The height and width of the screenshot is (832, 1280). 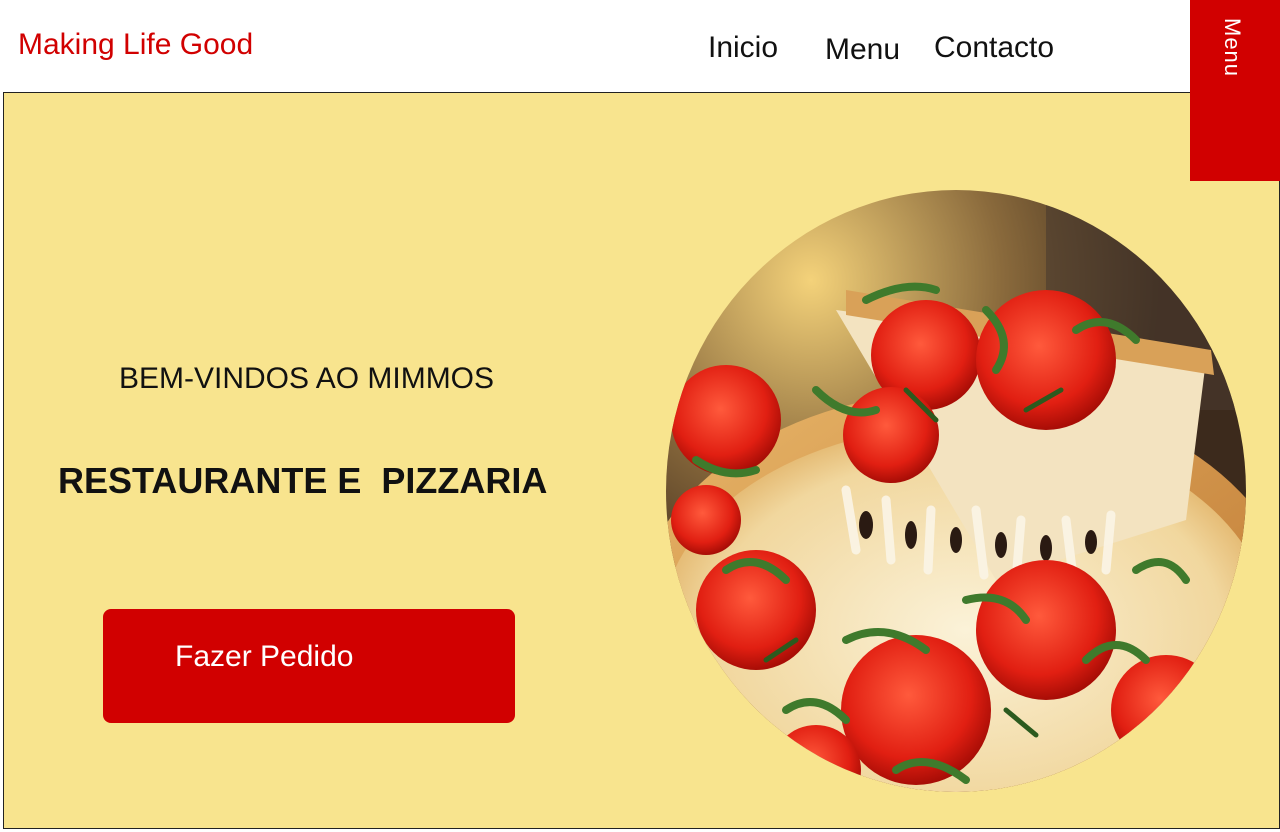 I want to click on order-button-label: Fazer Pedido, so click(x=264, y=656).